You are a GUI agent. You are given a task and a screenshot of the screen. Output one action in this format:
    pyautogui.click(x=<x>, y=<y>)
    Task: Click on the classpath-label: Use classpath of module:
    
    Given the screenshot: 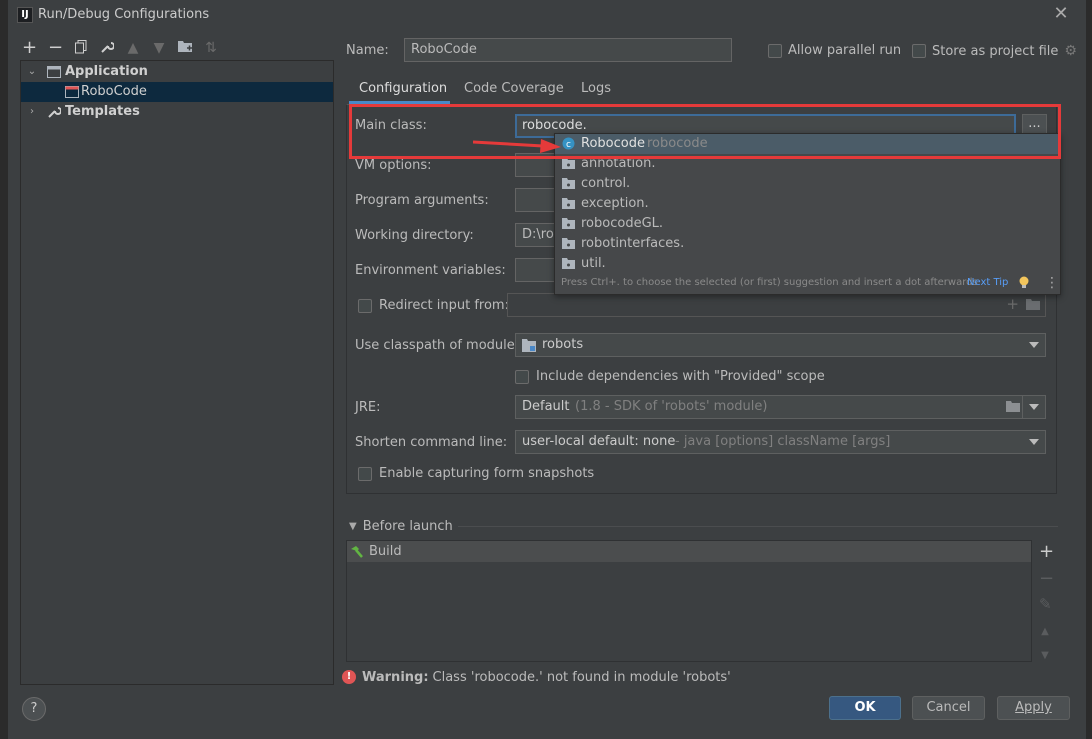 What is the action you would take?
    pyautogui.click(x=437, y=345)
    